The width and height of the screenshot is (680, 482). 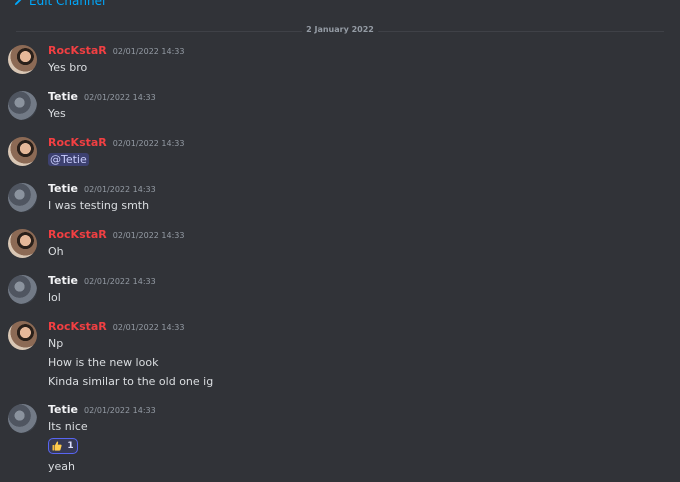 I want to click on edit-channel-label: Edit Channel, so click(x=67, y=4).